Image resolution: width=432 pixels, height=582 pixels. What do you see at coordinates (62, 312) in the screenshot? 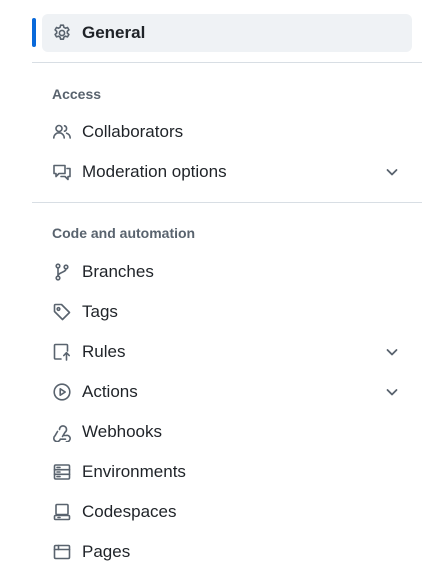
I see `tag-icon` at bounding box center [62, 312].